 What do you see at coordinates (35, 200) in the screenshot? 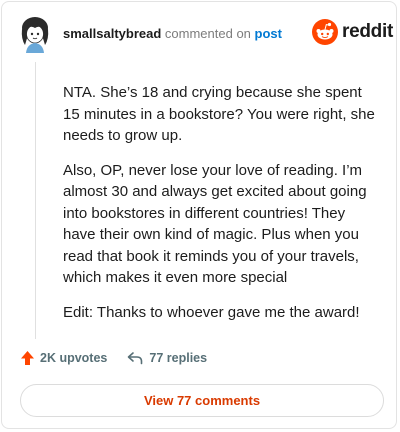
I see `thread-line` at bounding box center [35, 200].